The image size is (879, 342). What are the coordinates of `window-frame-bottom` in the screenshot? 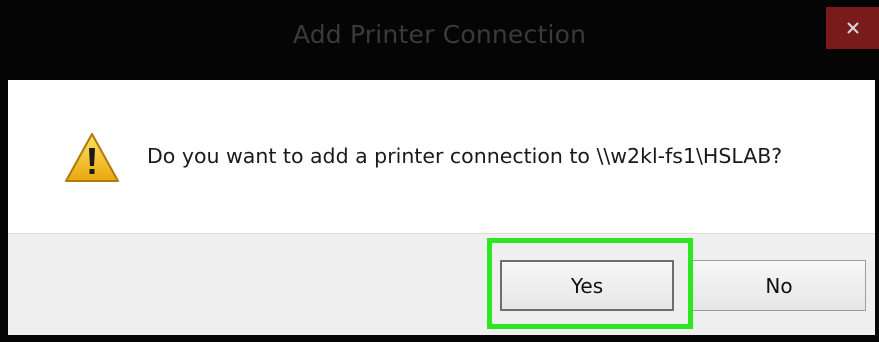 It's located at (439, 338).